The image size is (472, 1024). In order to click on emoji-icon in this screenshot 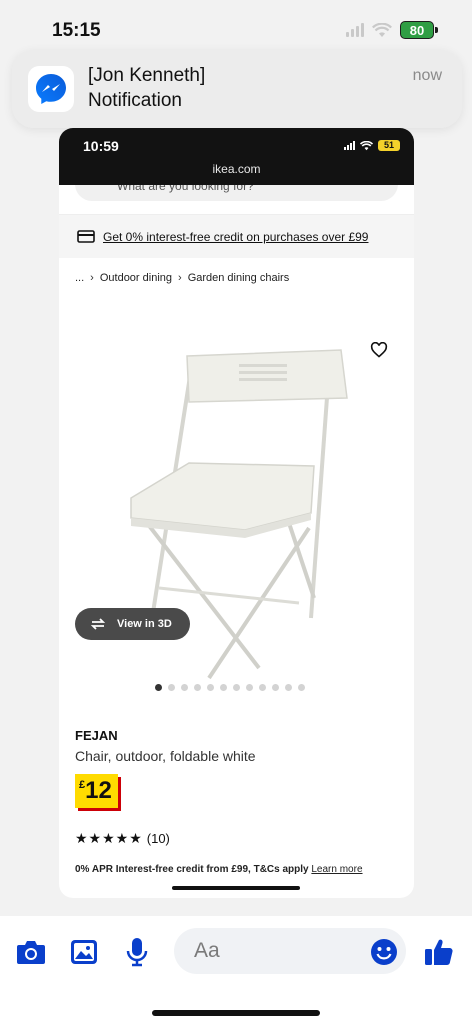, I will do `click(384, 952)`.